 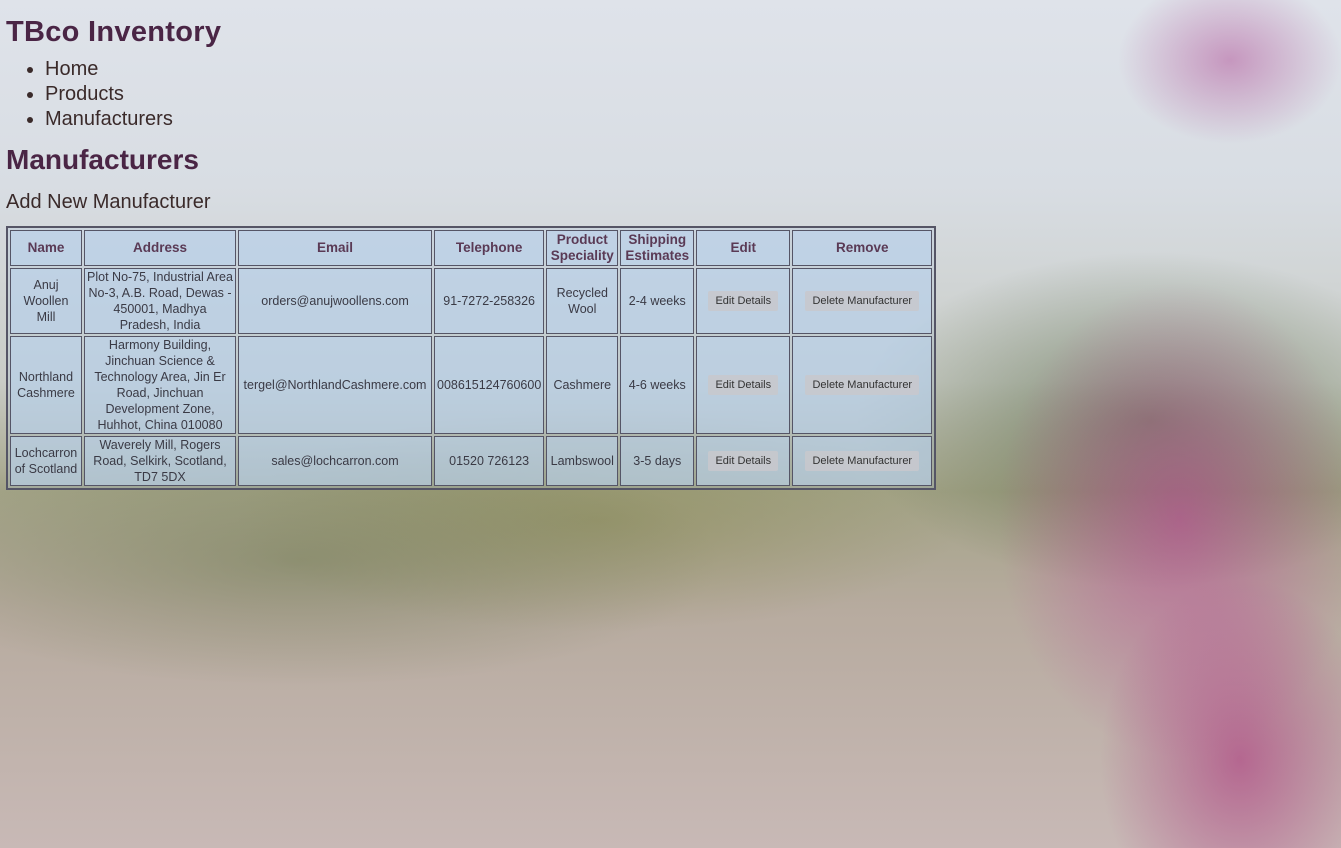 I want to click on add-manufacturer-link: Add New Manufacturer, so click(x=108, y=202).